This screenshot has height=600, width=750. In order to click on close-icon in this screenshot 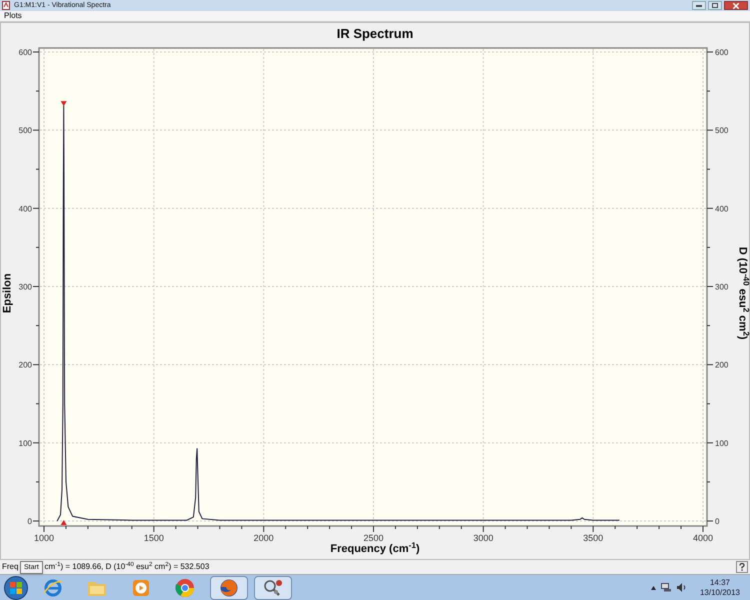, I will do `click(736, 5)`.